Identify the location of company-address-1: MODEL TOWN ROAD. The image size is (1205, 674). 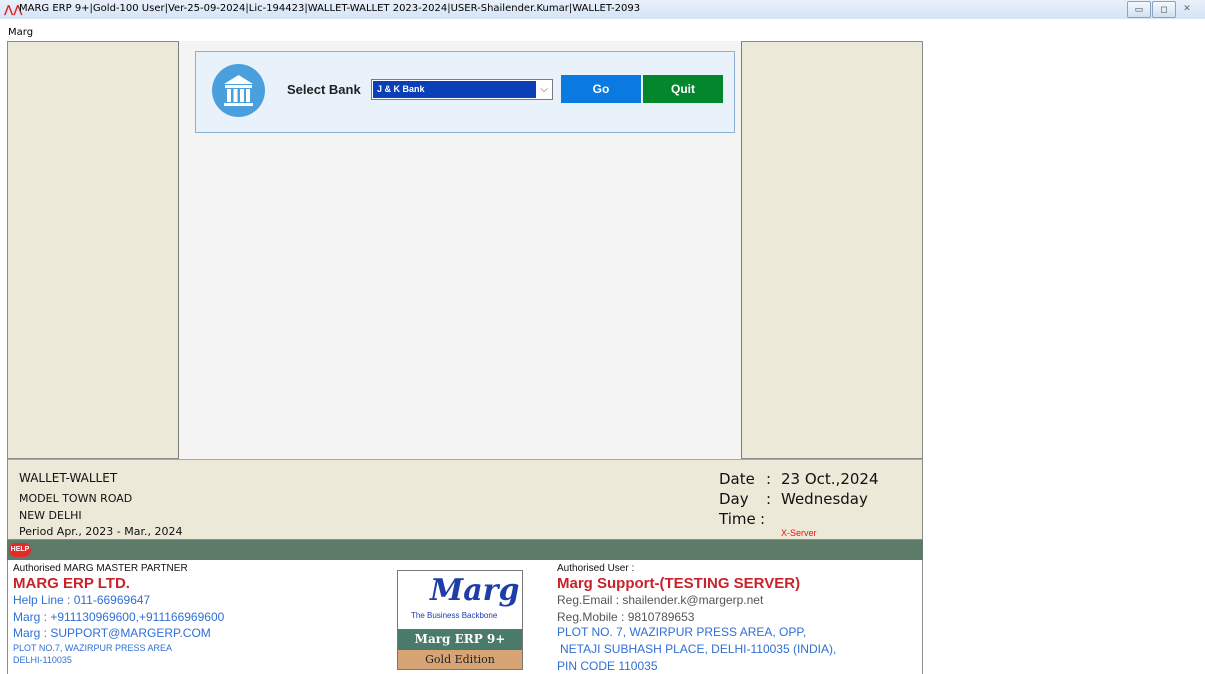
(76, 498).